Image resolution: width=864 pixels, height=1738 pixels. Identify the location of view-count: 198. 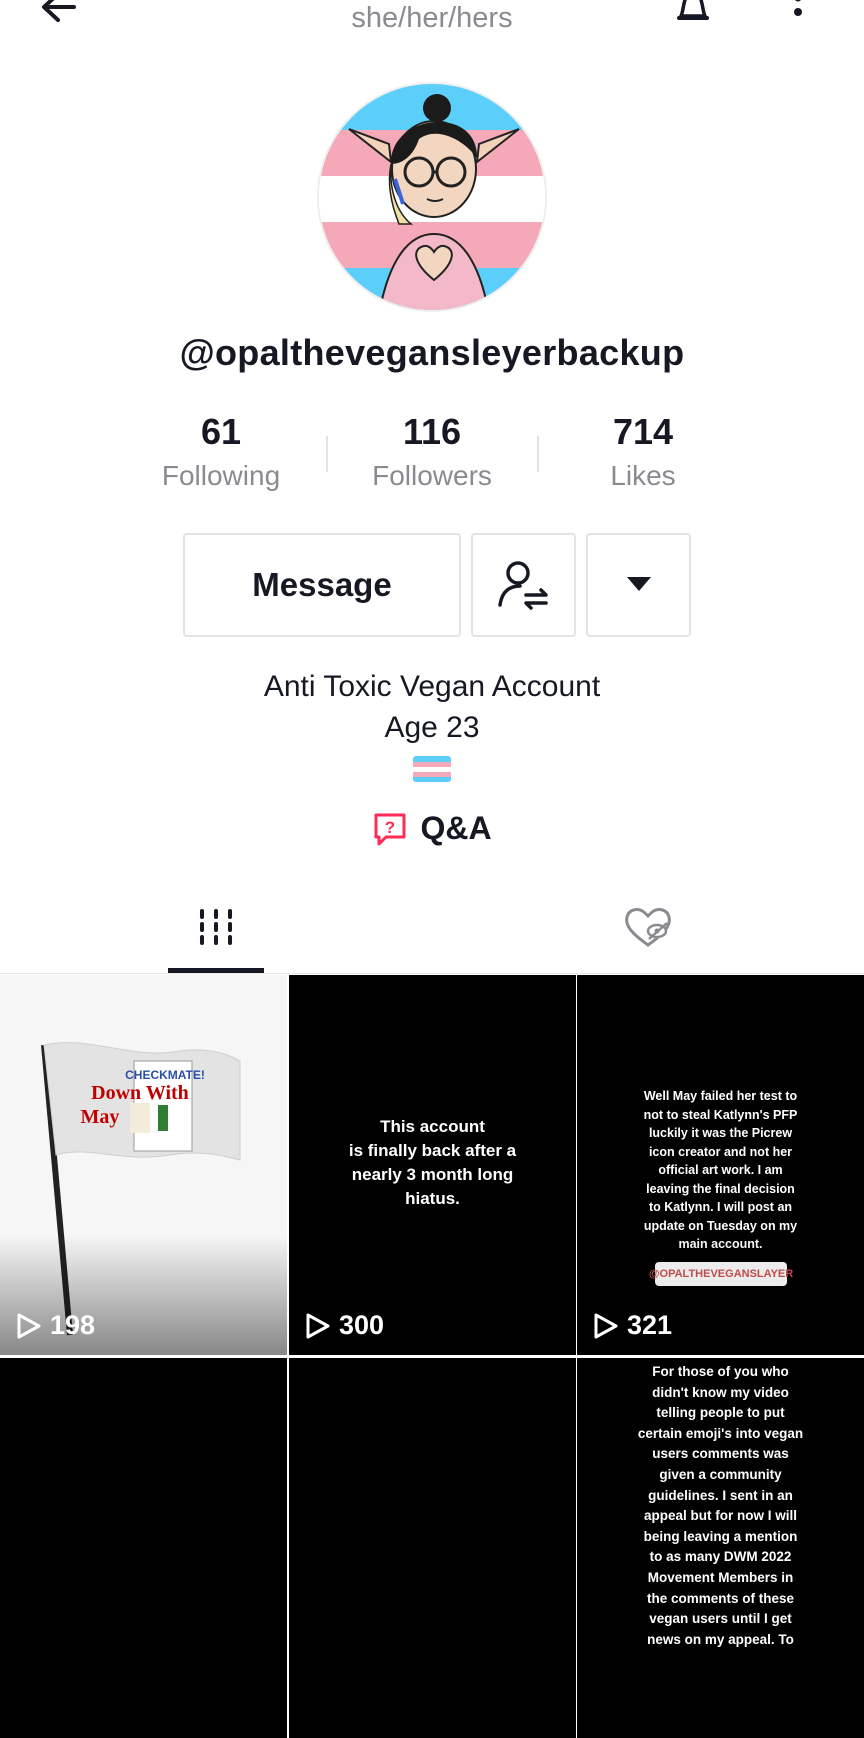
(55, 1325).